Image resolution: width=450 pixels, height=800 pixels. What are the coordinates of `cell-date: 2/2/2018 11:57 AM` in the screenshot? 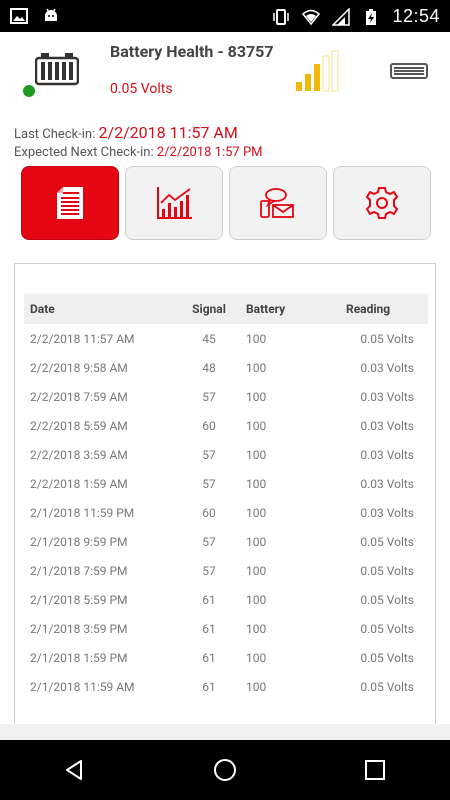 It's located at (82, 338).